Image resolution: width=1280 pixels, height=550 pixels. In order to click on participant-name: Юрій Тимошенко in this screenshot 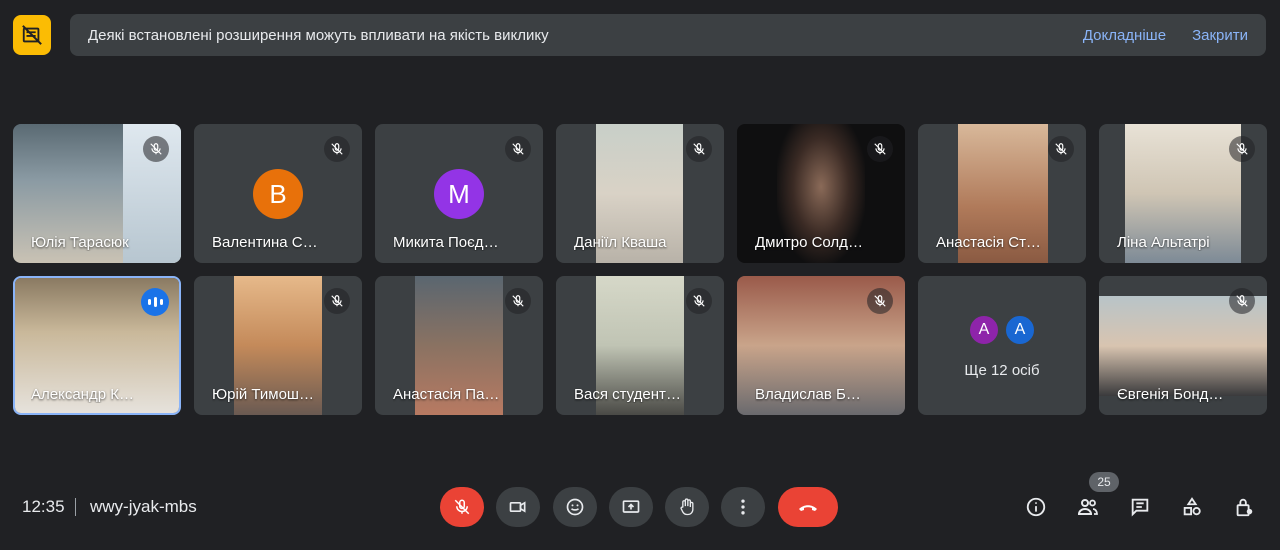, I will do `click(267, 394)`.